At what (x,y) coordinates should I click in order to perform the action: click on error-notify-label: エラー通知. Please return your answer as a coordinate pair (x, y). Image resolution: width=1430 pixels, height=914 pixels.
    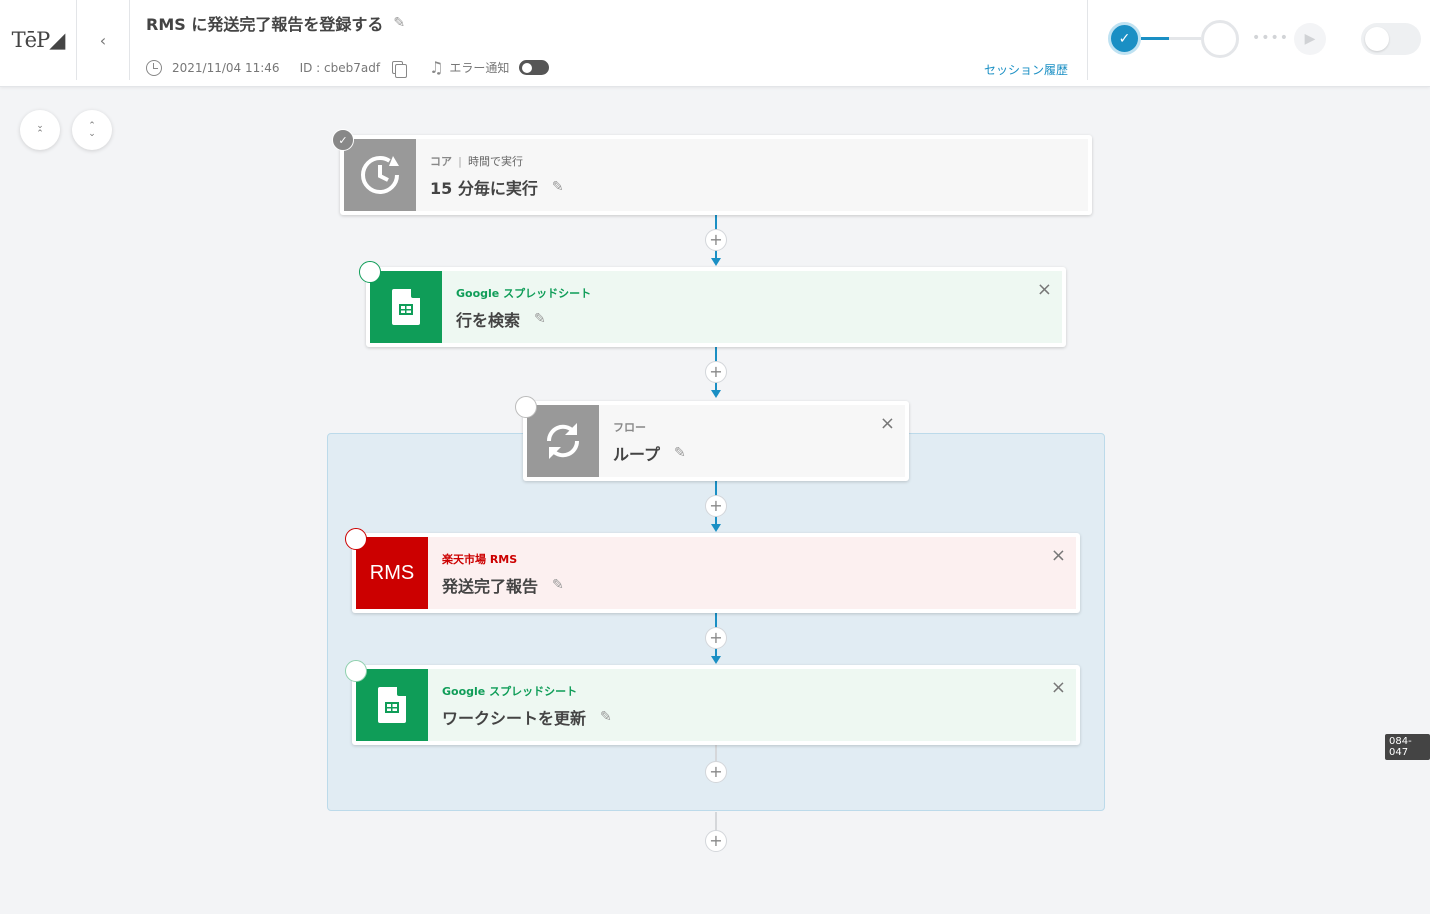
    Looking at the image, I should click on (479, 68).